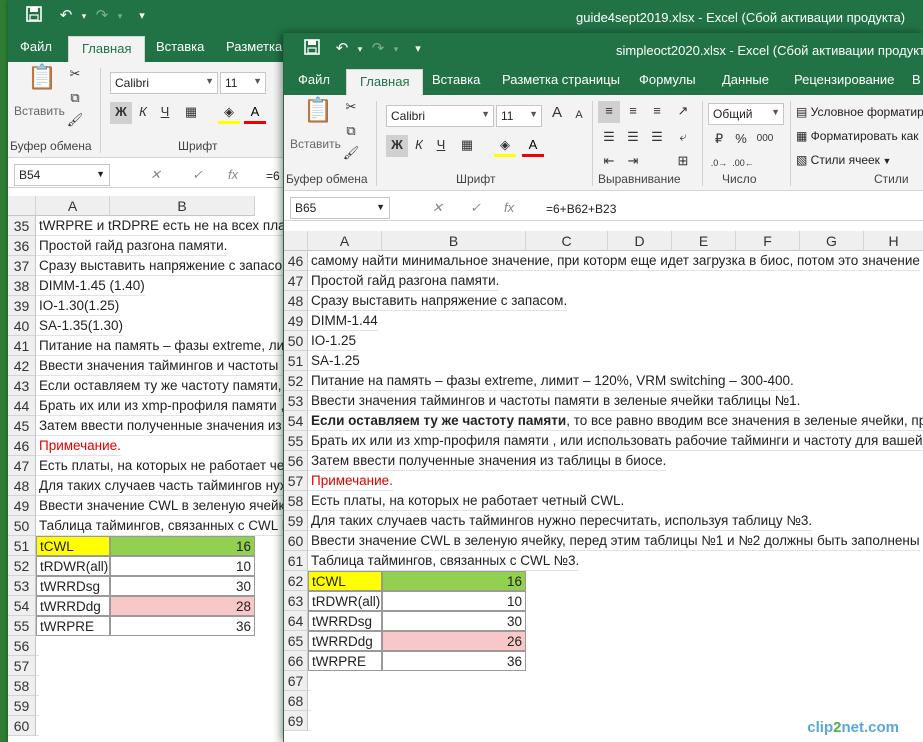 This screenshot has height=742, width=923. Describe the element at coordinates (22, 386) in the screenshot. I see `row-header: 43` at that location.